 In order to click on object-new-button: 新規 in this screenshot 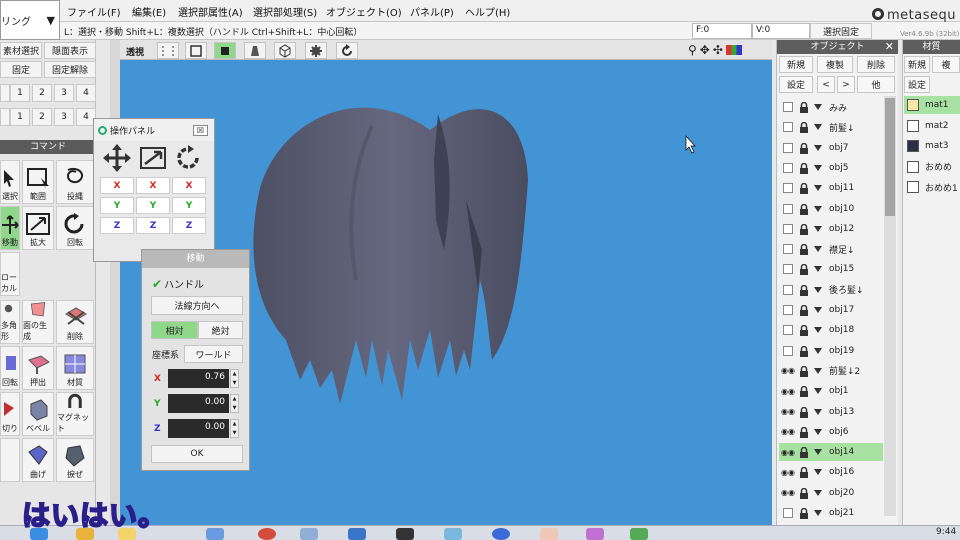, I will do `click(796, 64)`.